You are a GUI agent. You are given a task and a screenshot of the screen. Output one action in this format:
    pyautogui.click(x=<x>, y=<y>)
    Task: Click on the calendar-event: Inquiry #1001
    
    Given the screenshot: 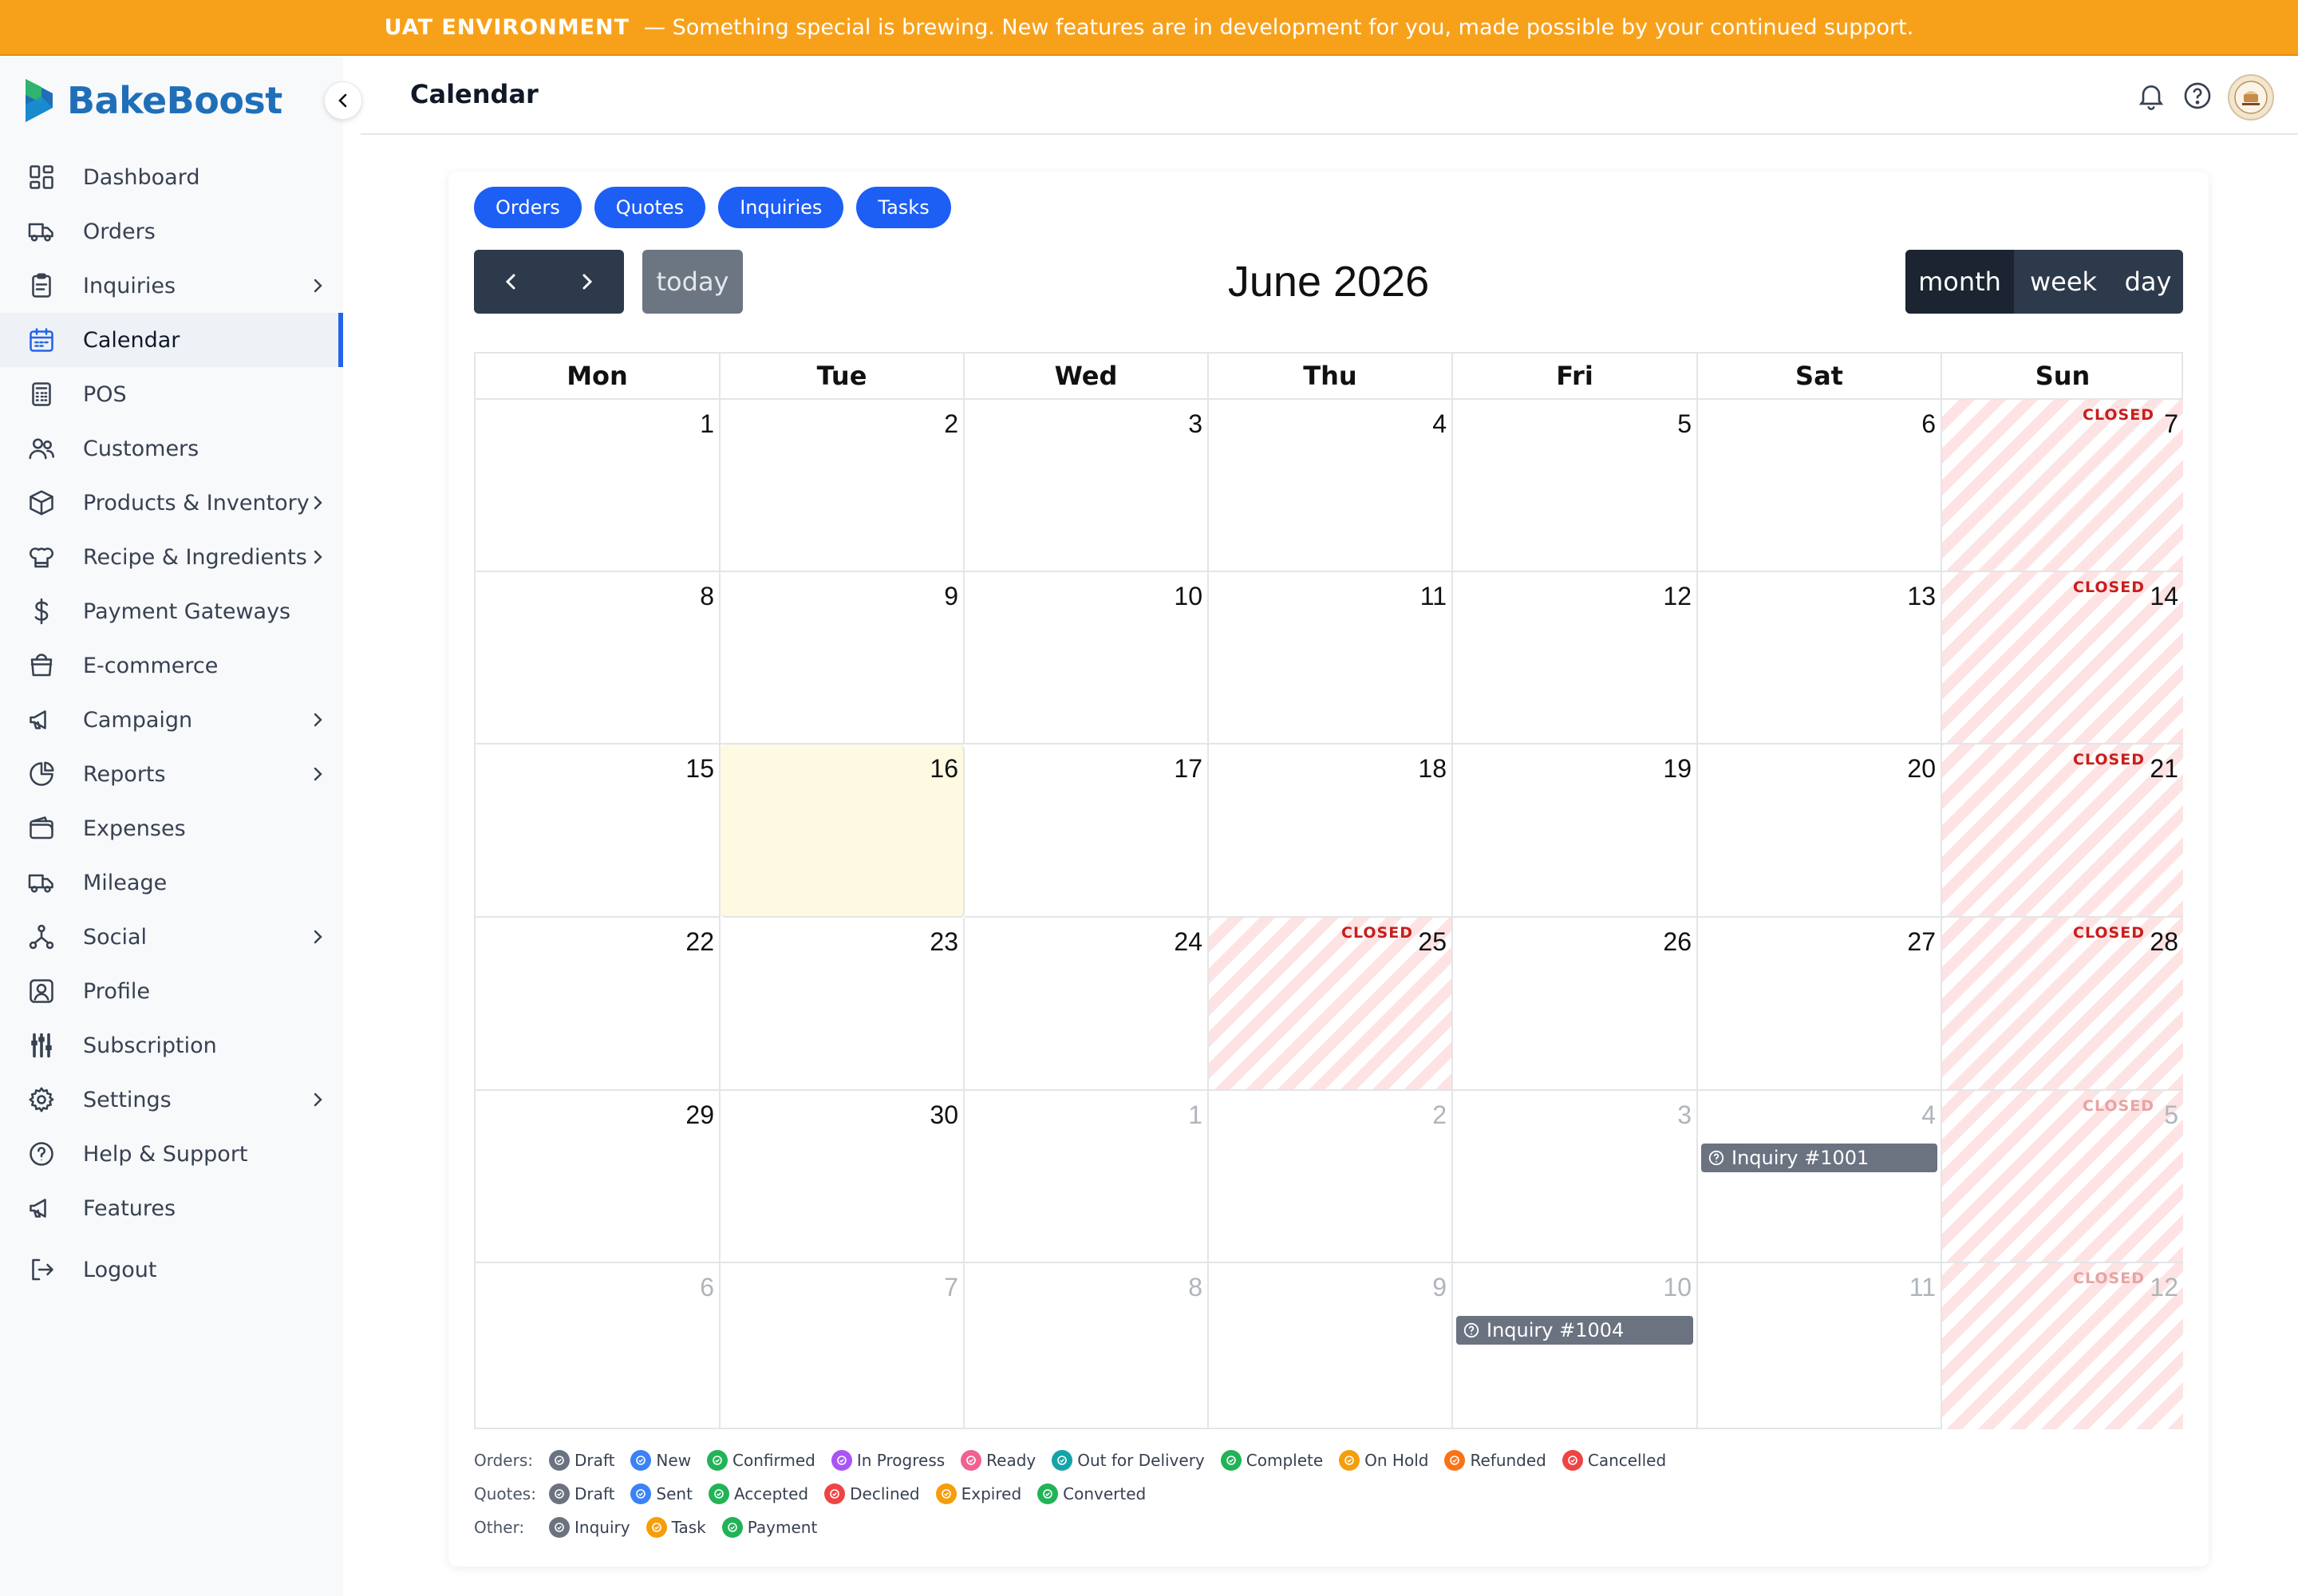 What is the action you would take?
    pyautogui.click(x=1819, y=1158)
    